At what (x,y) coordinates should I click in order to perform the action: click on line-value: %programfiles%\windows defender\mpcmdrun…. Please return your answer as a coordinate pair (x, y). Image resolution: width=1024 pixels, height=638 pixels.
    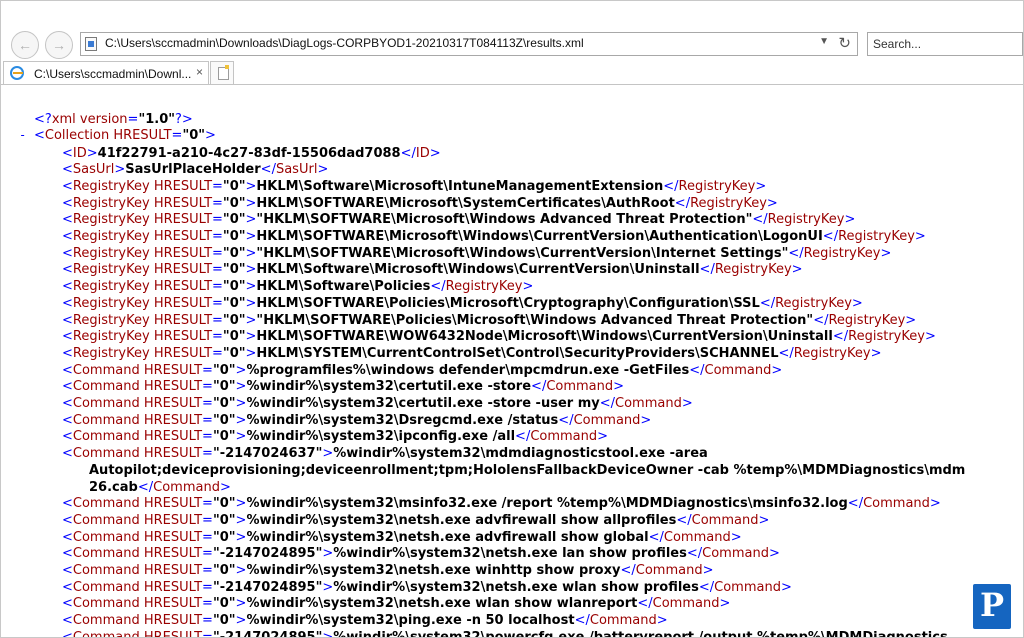
    Looking at the image, I should click on (468, 370).